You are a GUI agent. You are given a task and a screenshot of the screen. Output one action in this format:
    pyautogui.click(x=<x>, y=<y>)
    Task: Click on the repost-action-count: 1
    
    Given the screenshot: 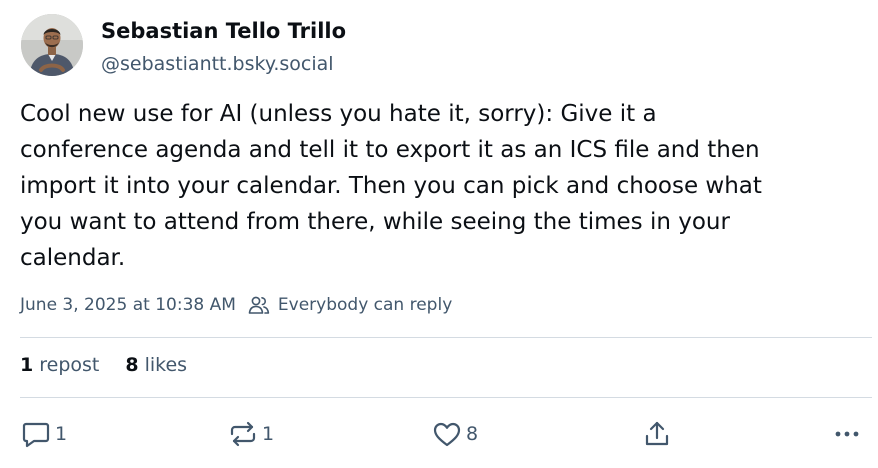 What is the action you would take?
    pyautogui.click(x=268, y=434)
    